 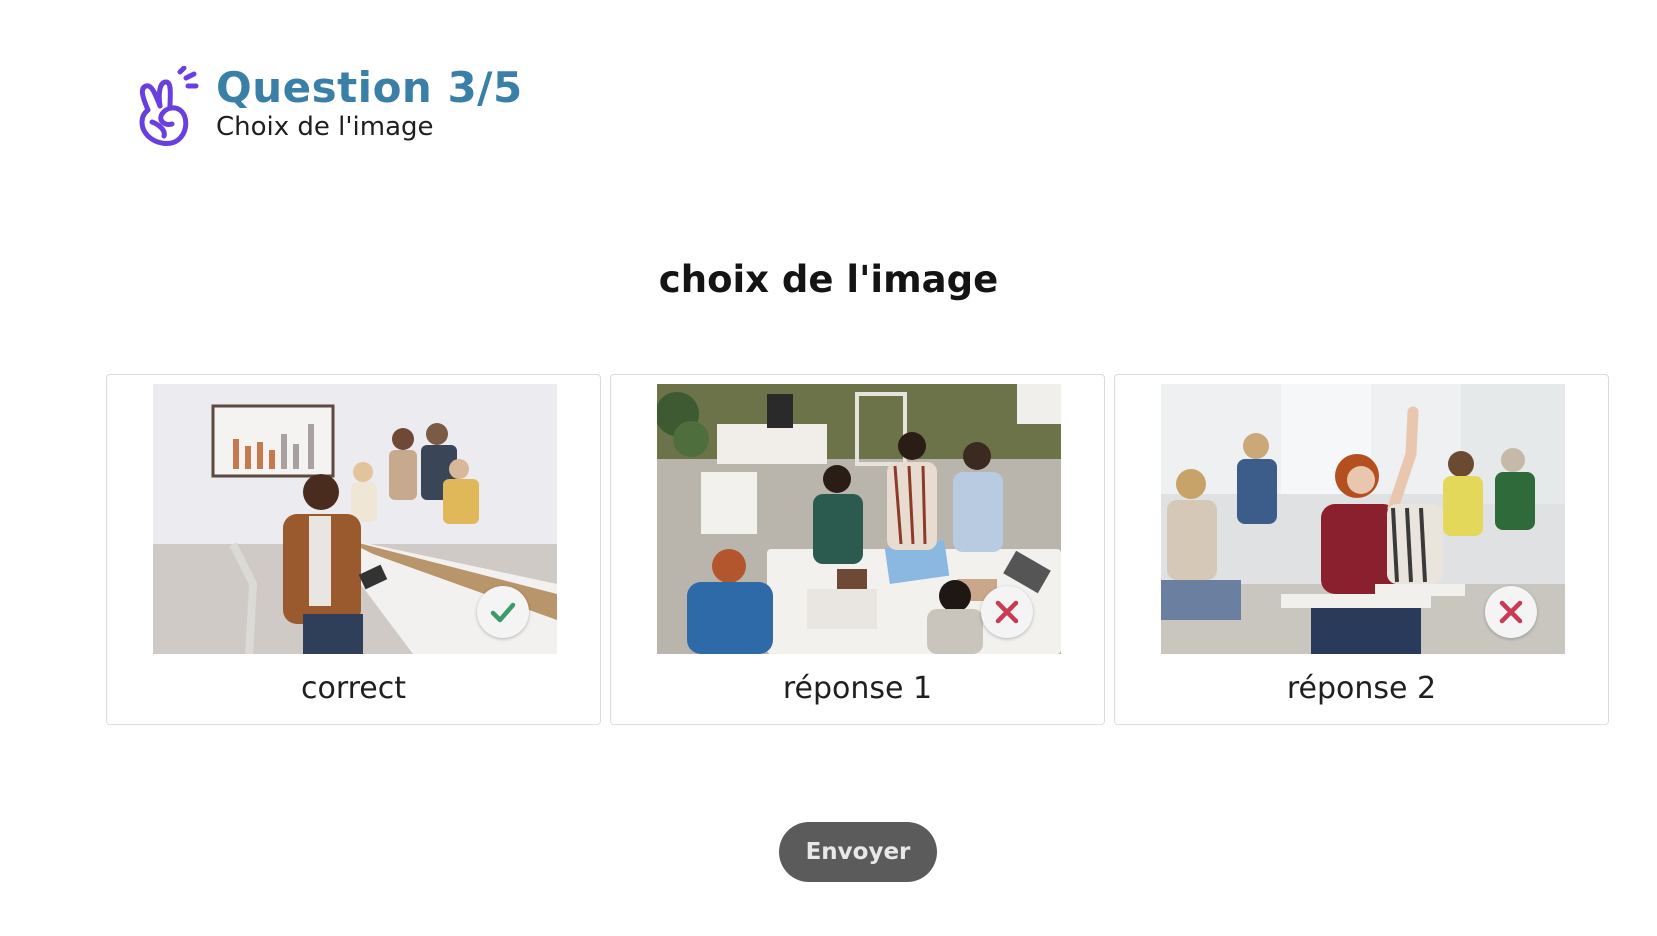 What do you see at coordinates (1363, 519) in the screenshot?
I see `choice-image-classroom` at bounding box center [1363, 519].